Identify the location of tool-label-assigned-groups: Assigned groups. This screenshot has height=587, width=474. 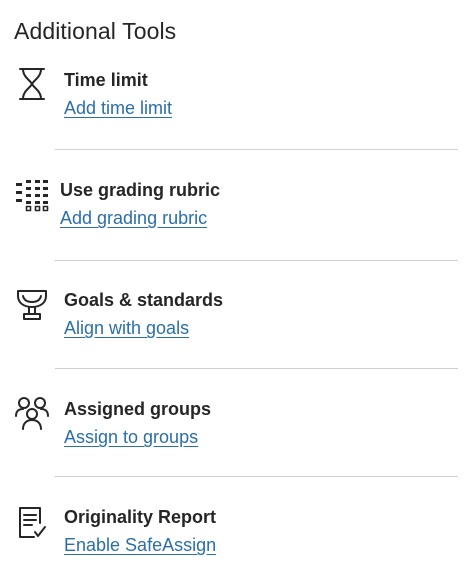
(138, 409).